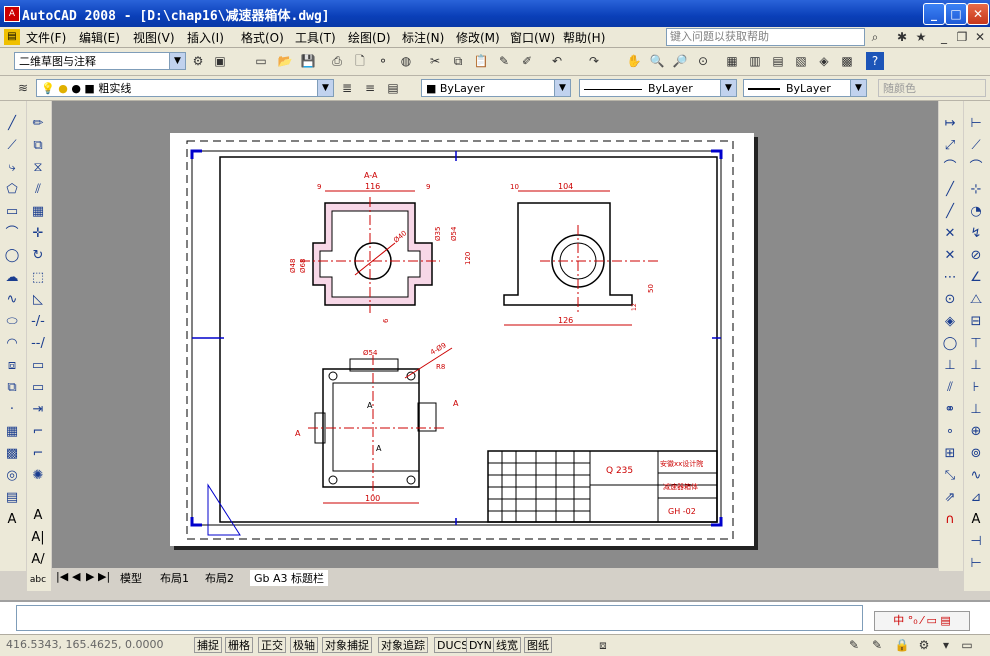  What do you see at coordinates (12, 168) in the screenshot?
I see `polyline-icon: ⤷` at bounding box center [12, 168].